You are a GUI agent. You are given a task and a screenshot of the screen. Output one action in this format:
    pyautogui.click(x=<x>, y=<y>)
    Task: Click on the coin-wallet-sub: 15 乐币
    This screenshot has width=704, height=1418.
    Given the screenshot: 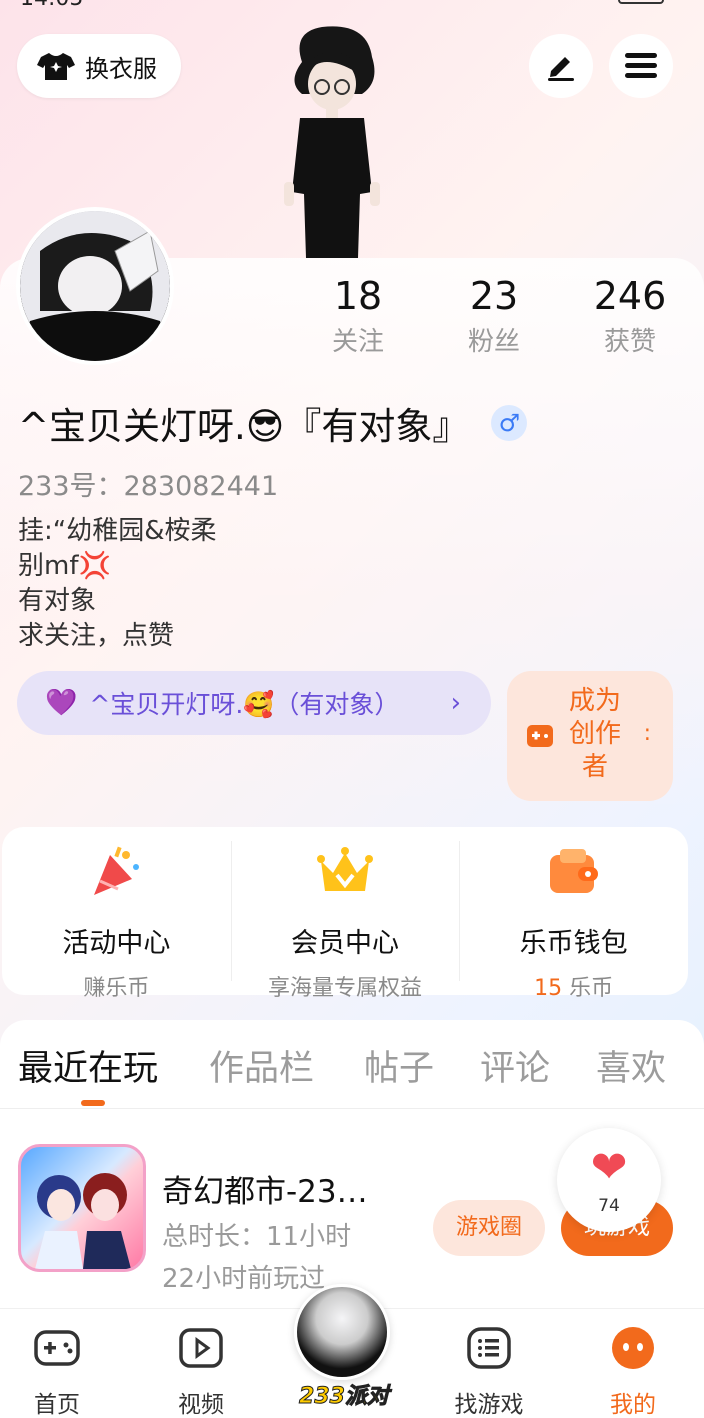 What is the action you would take?
    pyautogui.click(x=573, y=986)
    